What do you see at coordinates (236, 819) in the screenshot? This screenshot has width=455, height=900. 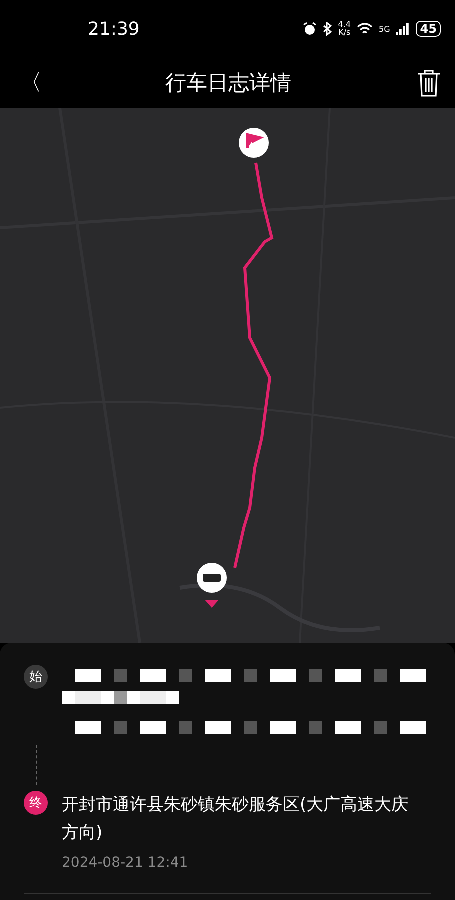 I see `end-address: 开封市通许县朱砂镇朱砂服务区(大广高速大庆方向)` at bounding box center [236, 819].